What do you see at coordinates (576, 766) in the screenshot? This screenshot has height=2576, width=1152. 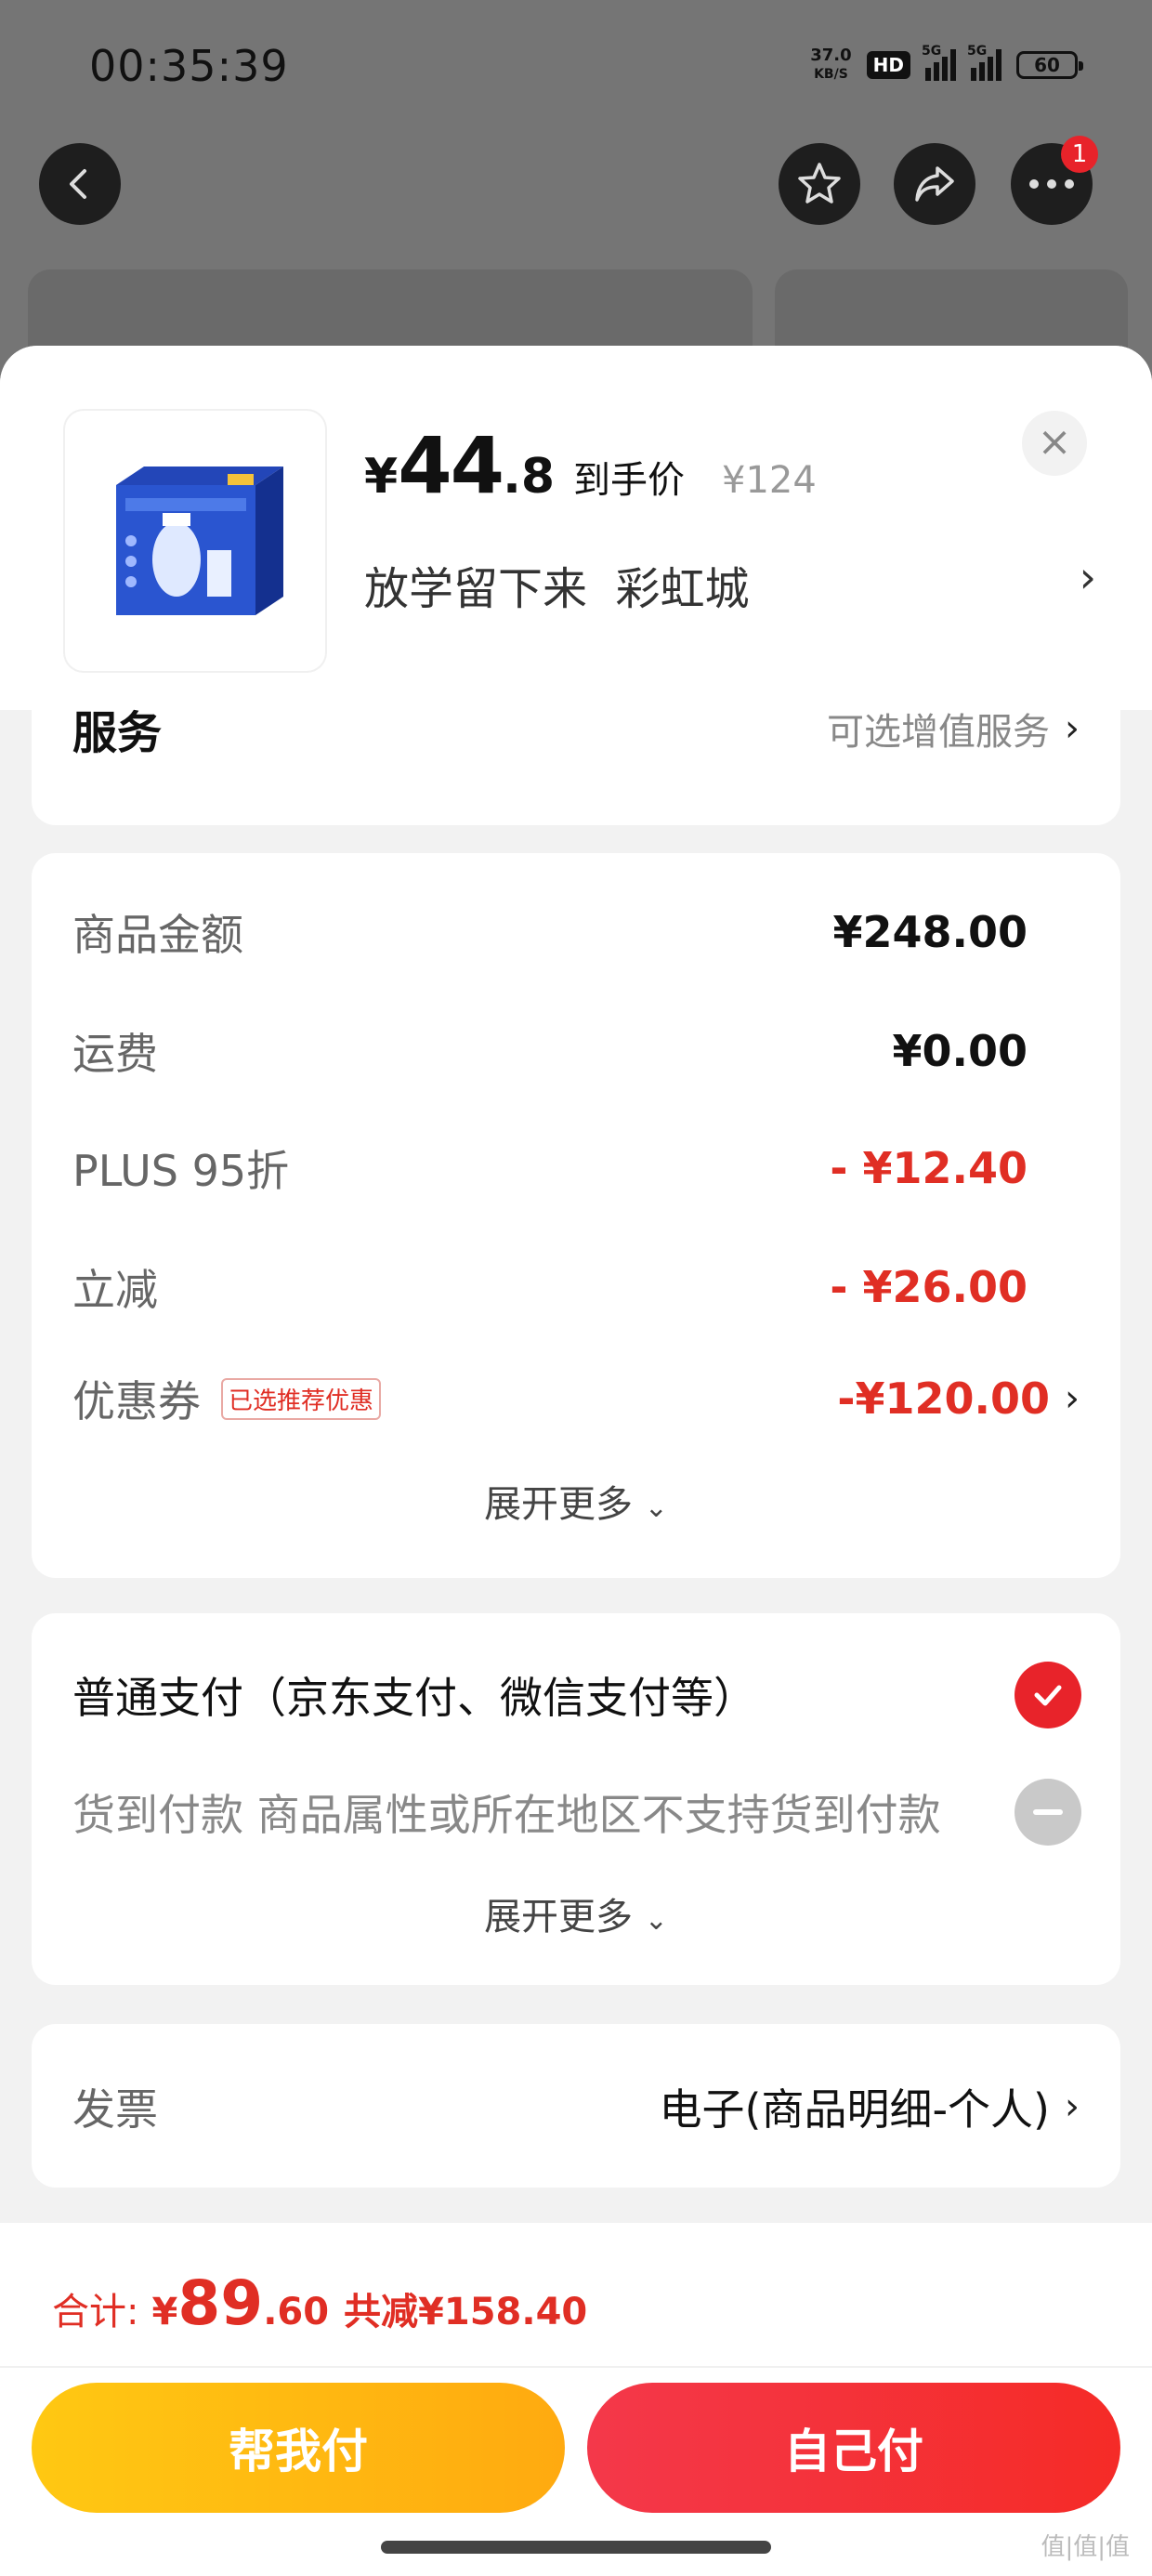 I see `service-card: 服务 可选增值服务 ›` at bounding box center [576, 766].